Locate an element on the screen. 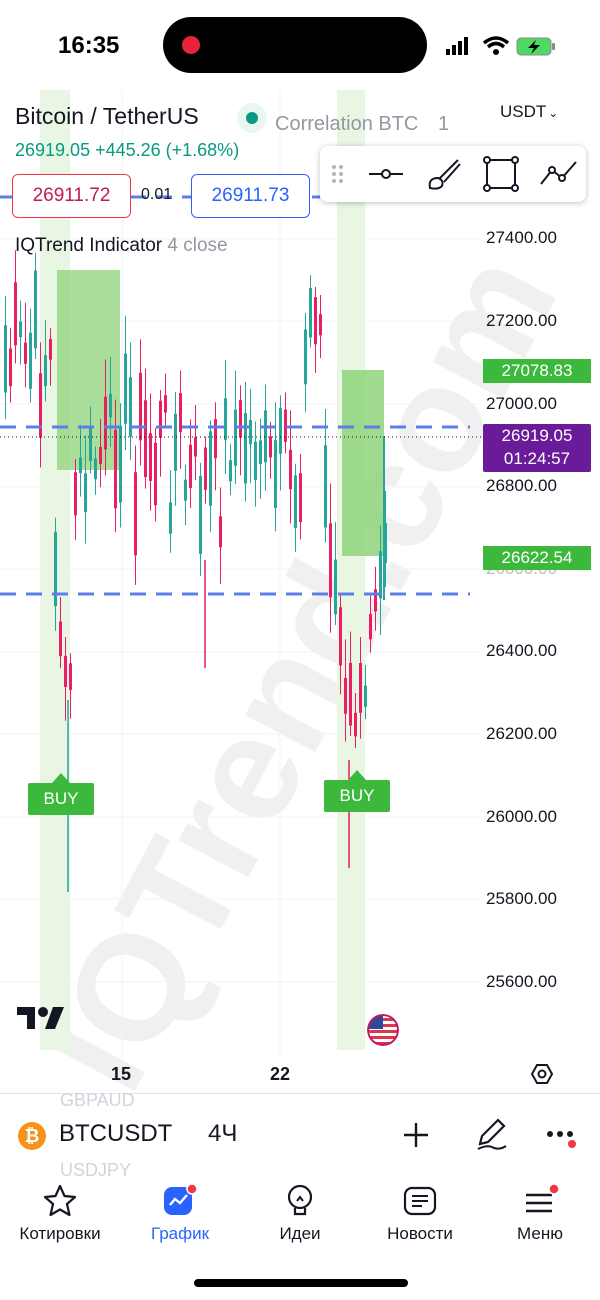 This screenshot has width=600, height=1300. session-band is located at coordinates (351, 570).